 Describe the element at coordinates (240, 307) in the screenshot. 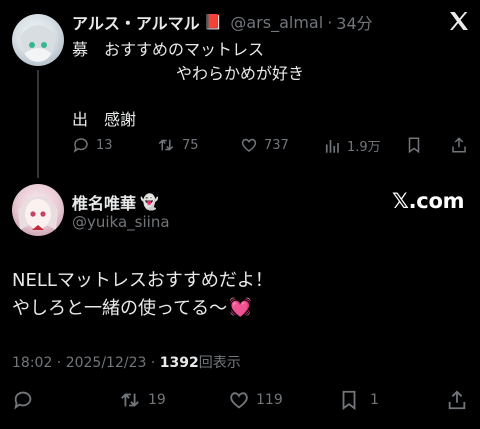

I see `heart-emoji-icon: 💓` at that location.